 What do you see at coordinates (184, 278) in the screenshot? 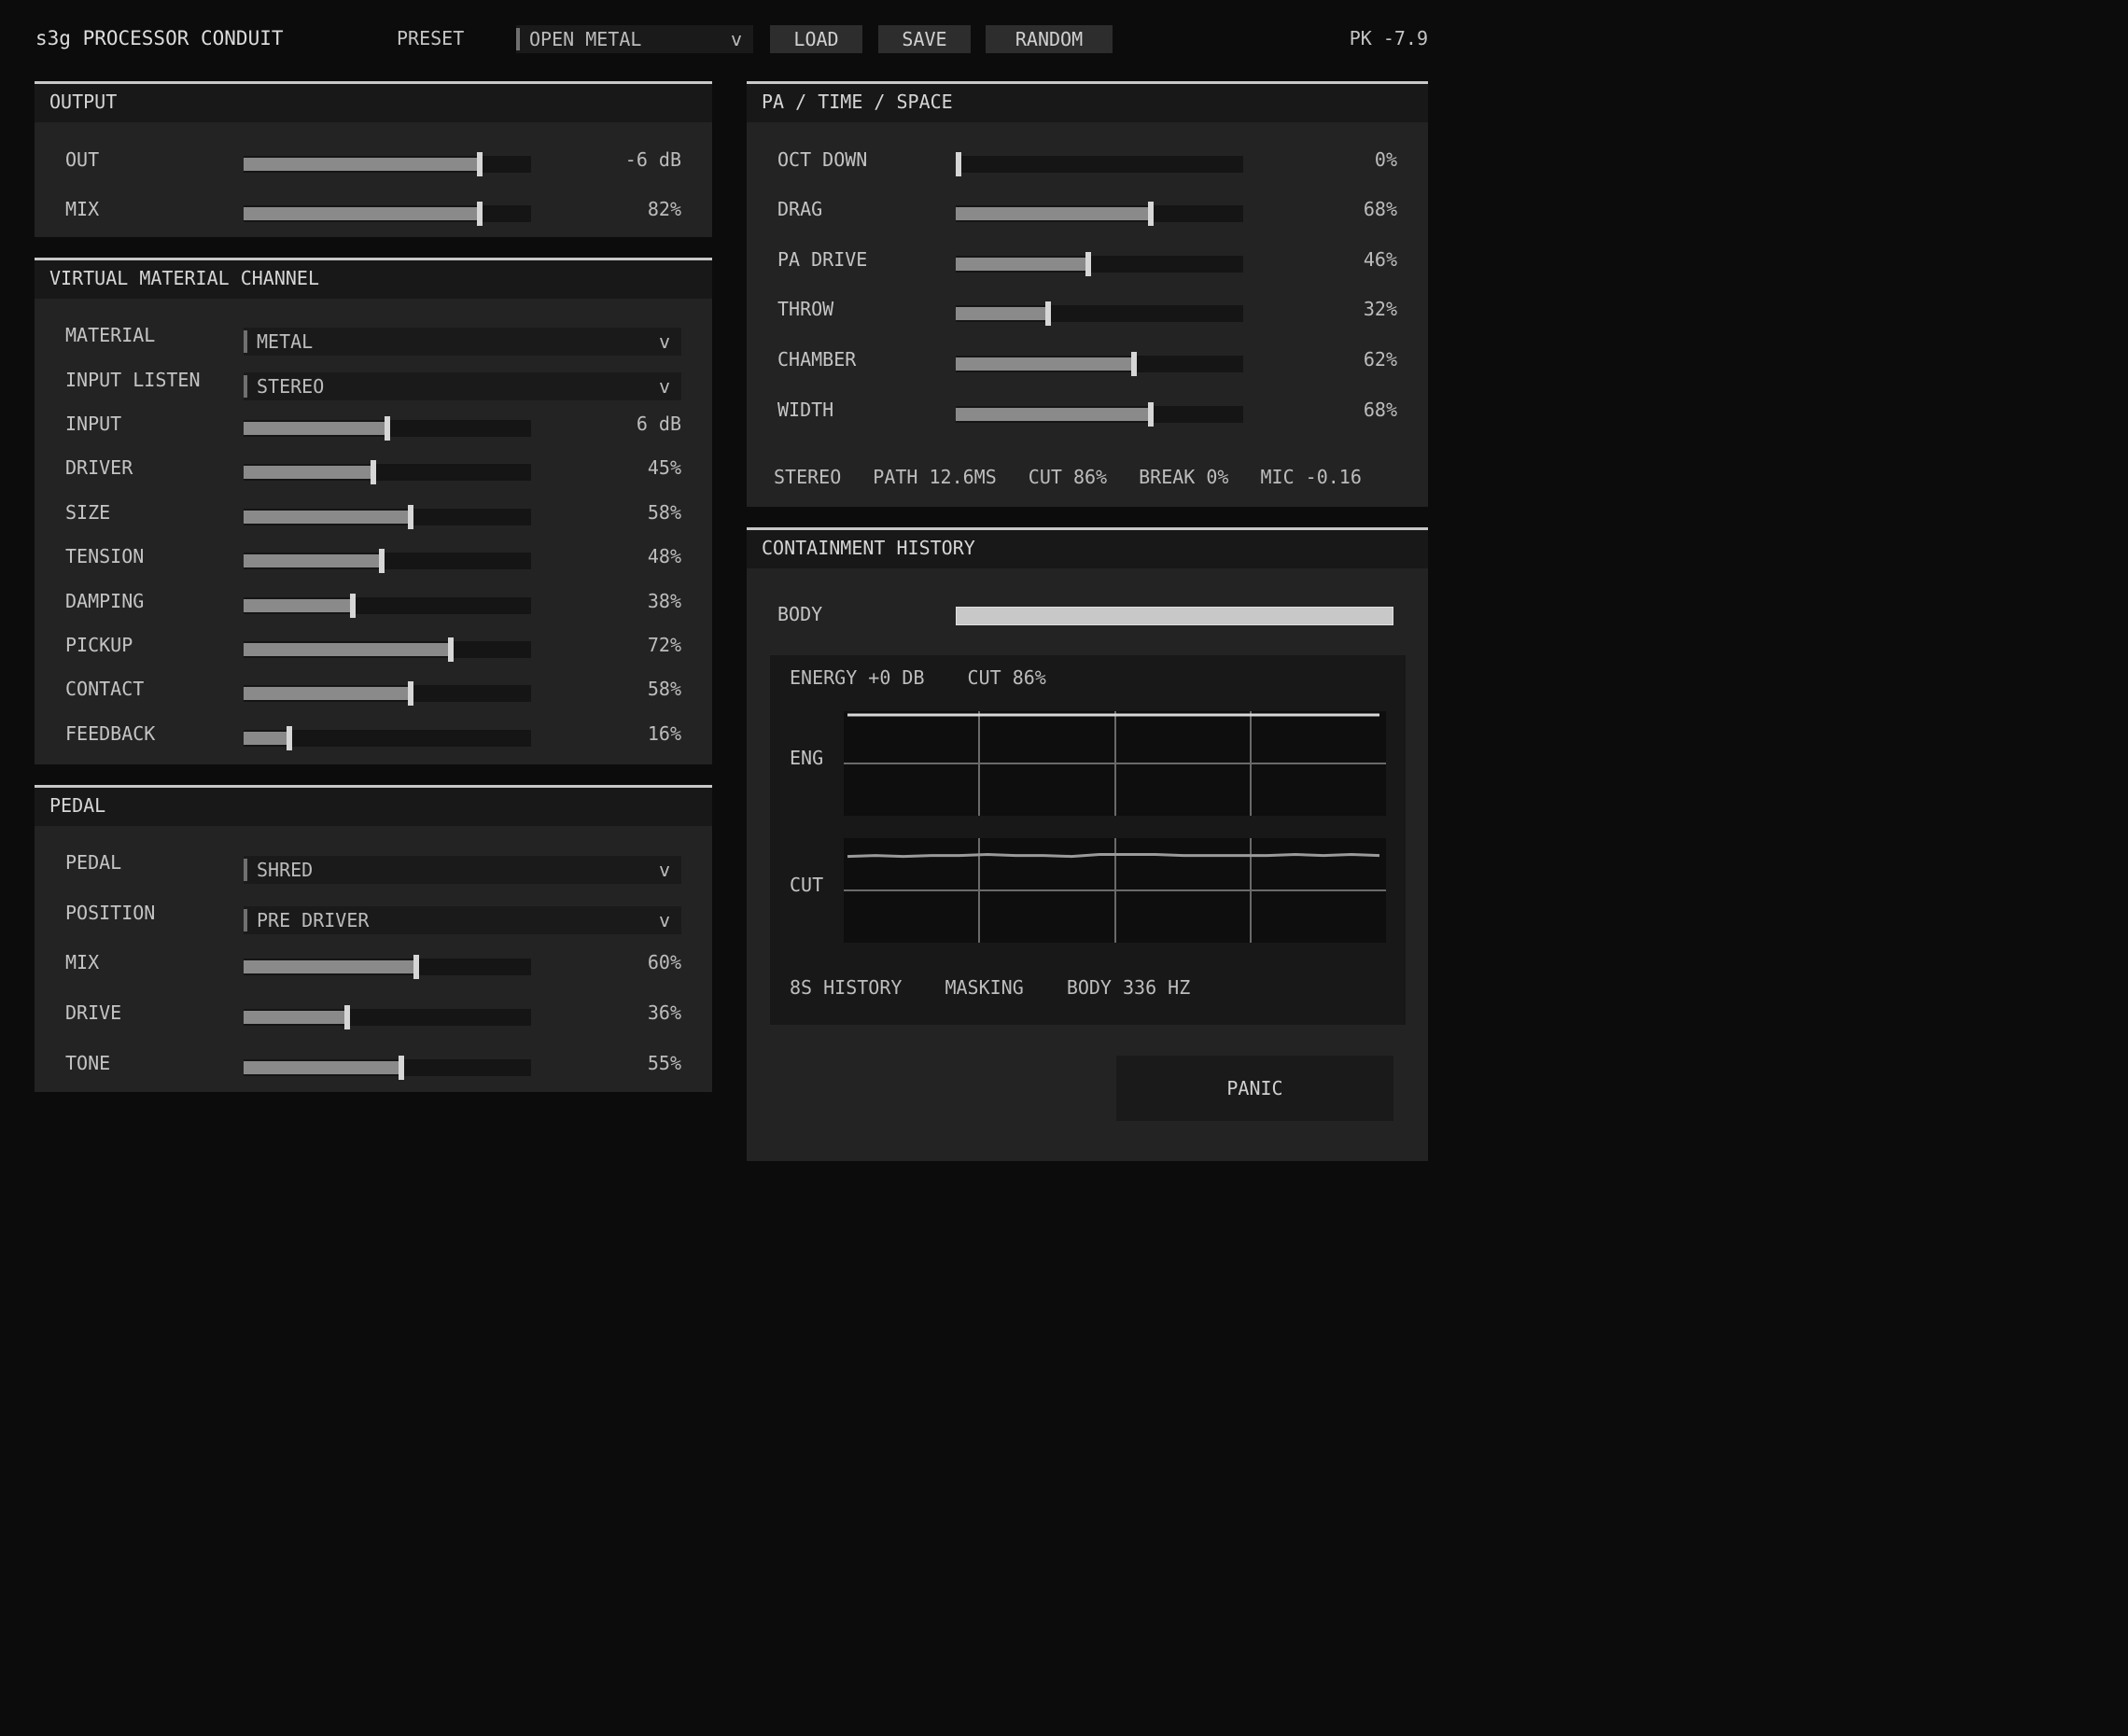
I see `vmc-panel-title: VIRTUAL MATERIAL CHANNEL` at bounding box center [184, 278].